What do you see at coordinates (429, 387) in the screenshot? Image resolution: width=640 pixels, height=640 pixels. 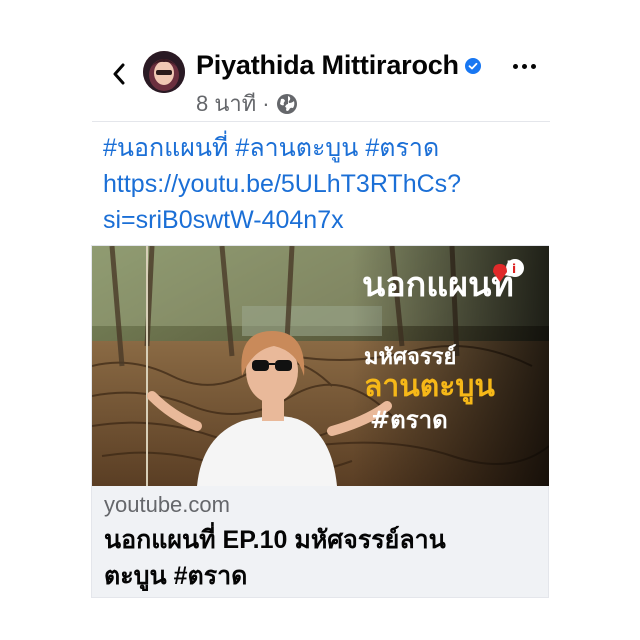 I see `thumbnail-overlay-line-2: ลานตะบูน` at bounding box center [429, 387].